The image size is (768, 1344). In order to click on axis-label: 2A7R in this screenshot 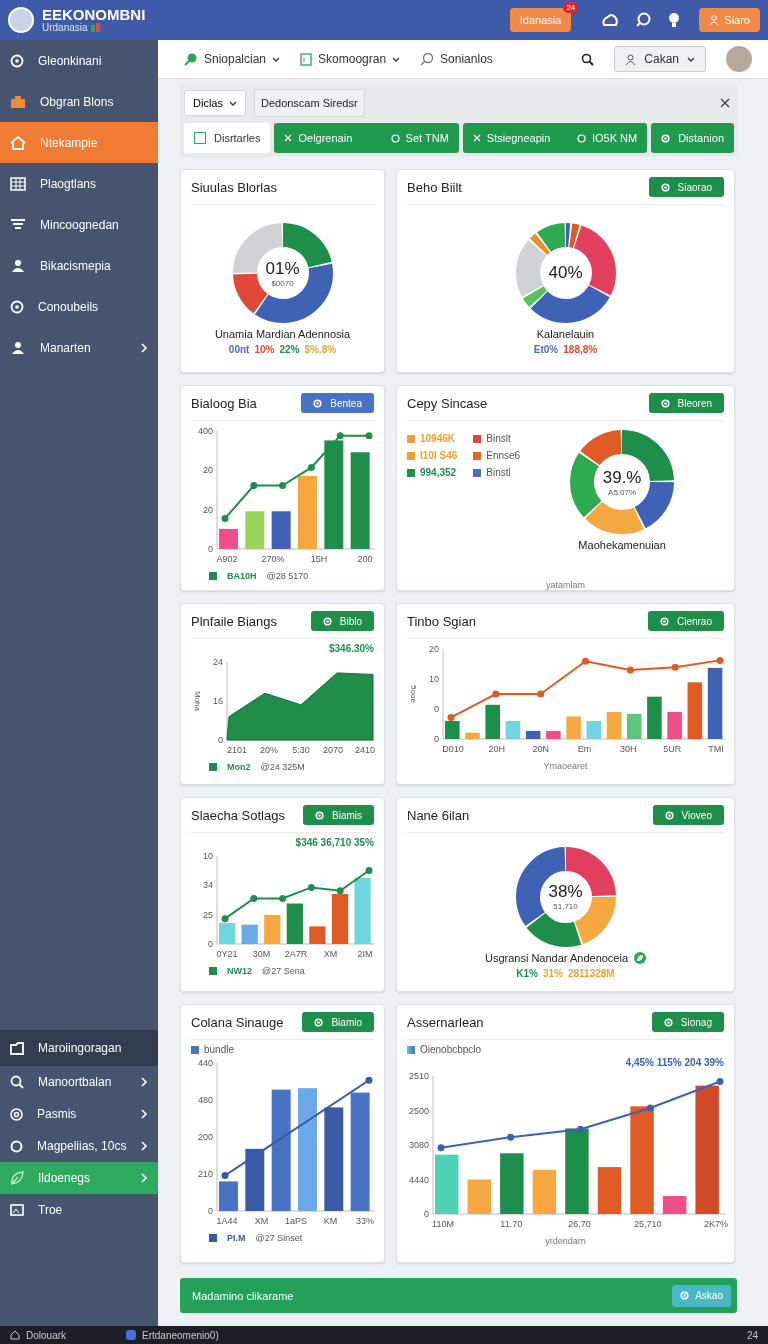, I will do `click(296, 954)`.